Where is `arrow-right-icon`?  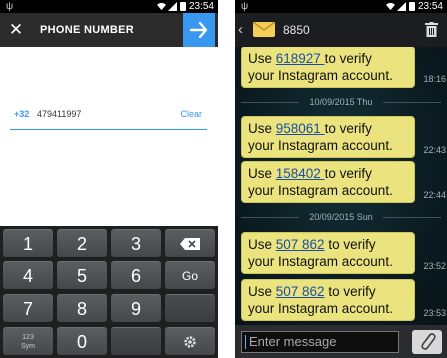 arrow-right-icon is located at coordinates (198, 30).